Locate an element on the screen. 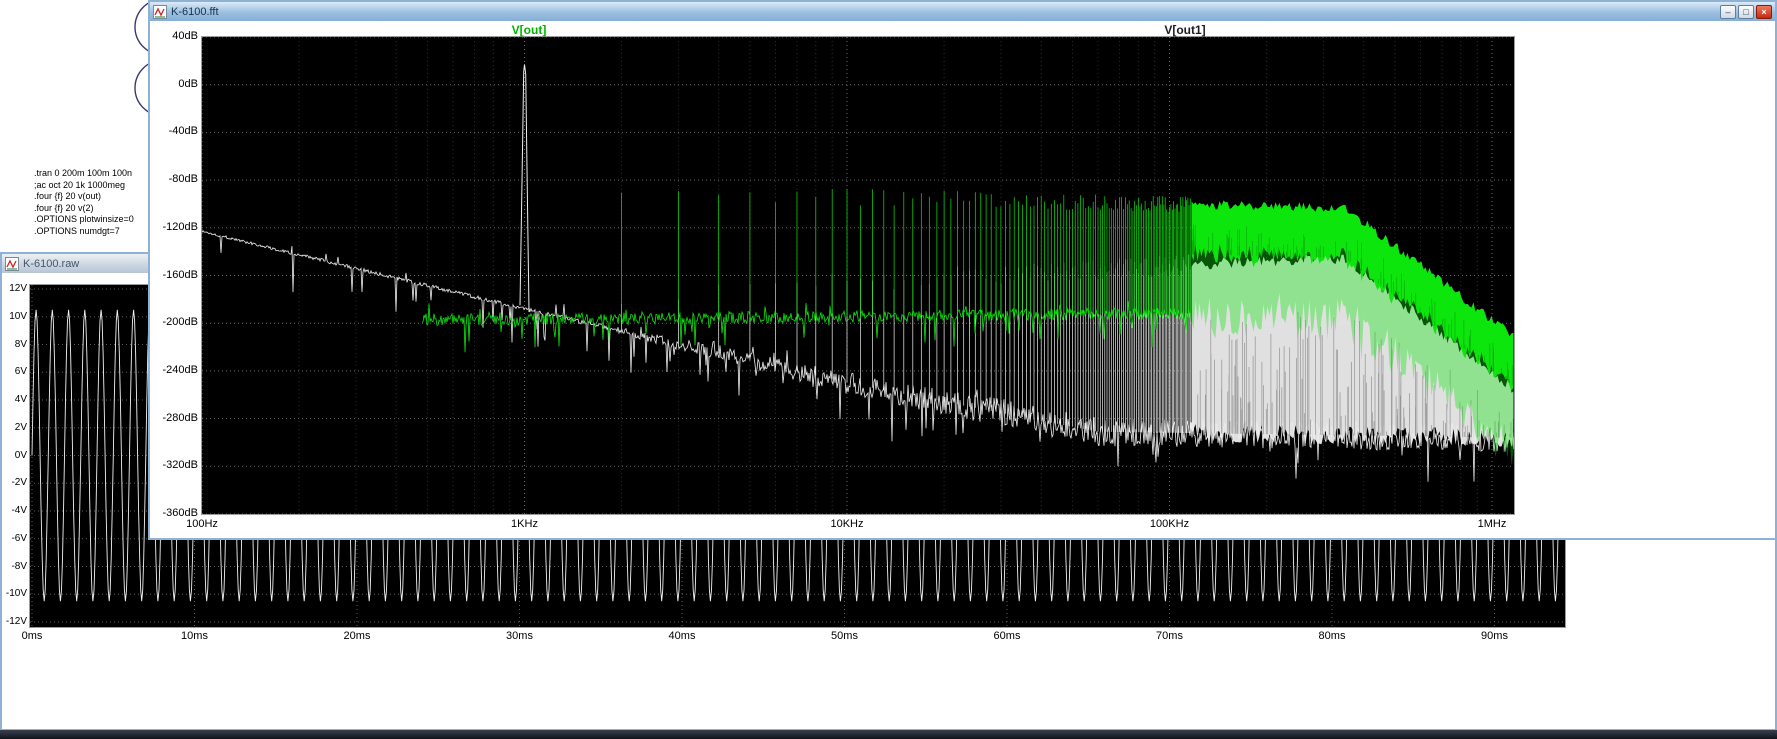 The height and width of the screenshot is (739, 1777). fft-y-axis-label: 0dB is located at coordinates (188, 83).